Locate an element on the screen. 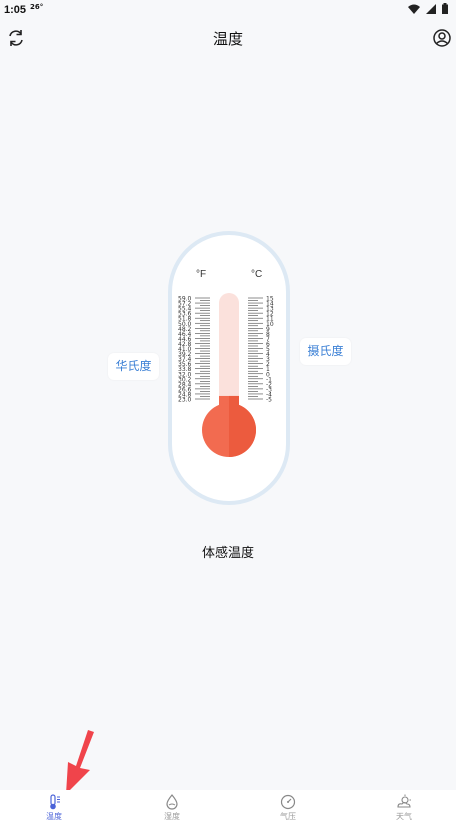 This screenshot has width=456, height=822. tab-temperature: 温度 is located at coordinates (54, 806).